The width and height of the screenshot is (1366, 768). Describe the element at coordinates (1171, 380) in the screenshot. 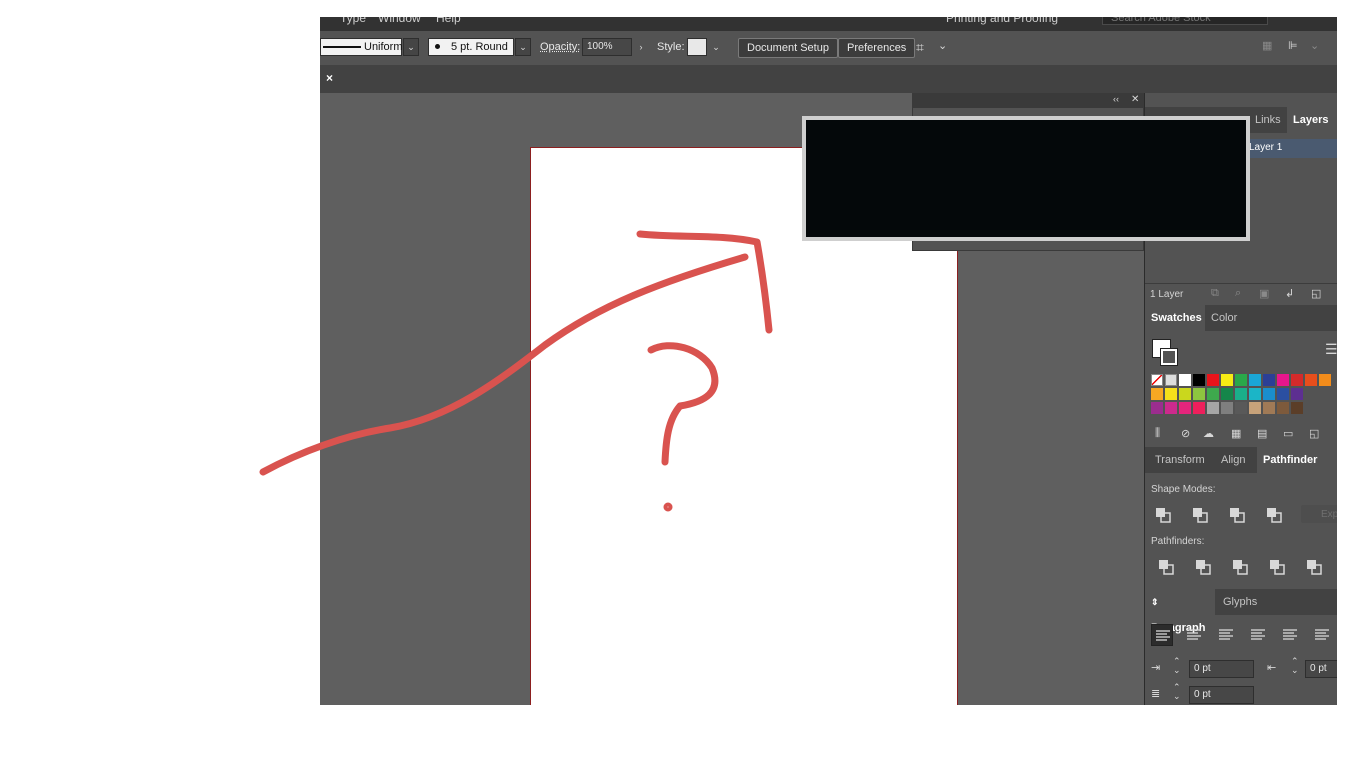

I see `swatch-registration` at that location.